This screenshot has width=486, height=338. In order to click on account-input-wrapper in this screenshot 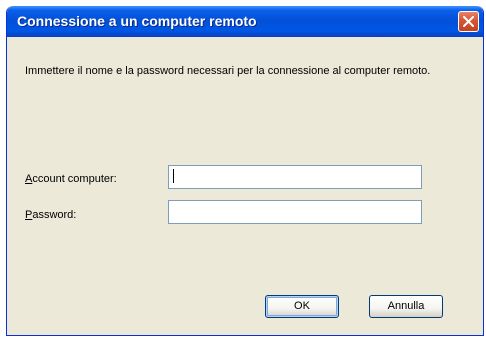, I will do `click(295, 177)`.